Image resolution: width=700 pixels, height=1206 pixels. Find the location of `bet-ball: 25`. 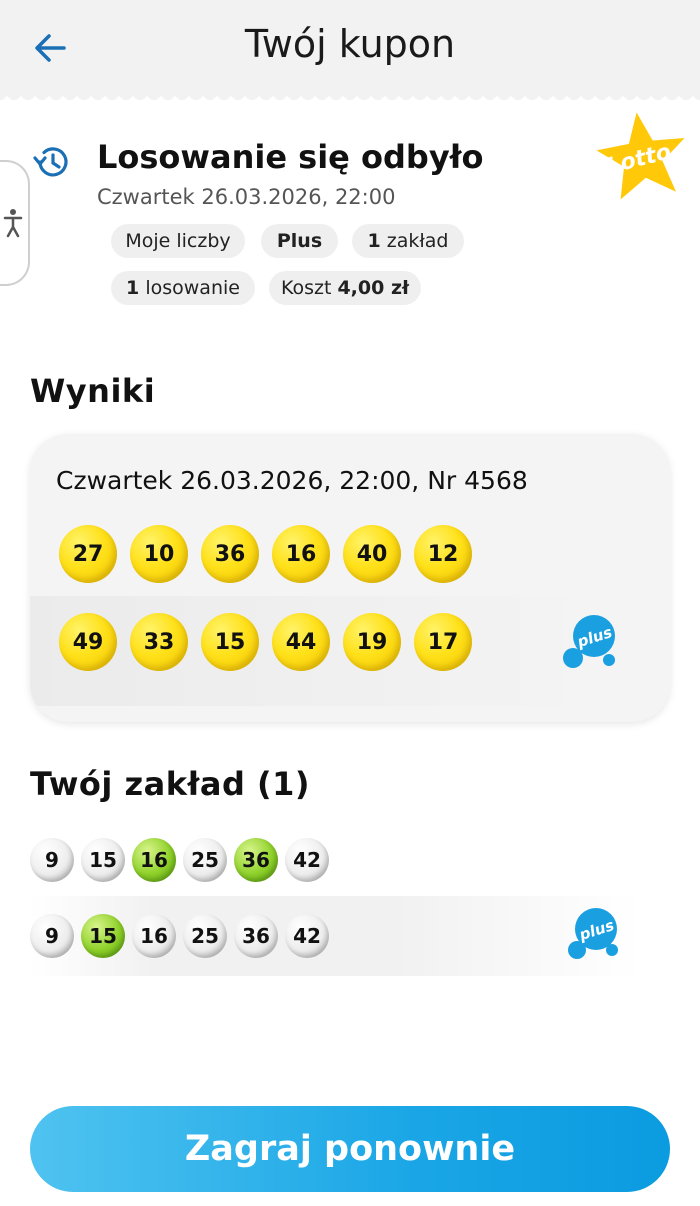

bet-ball: 25 is located at coordinates (205, 860).